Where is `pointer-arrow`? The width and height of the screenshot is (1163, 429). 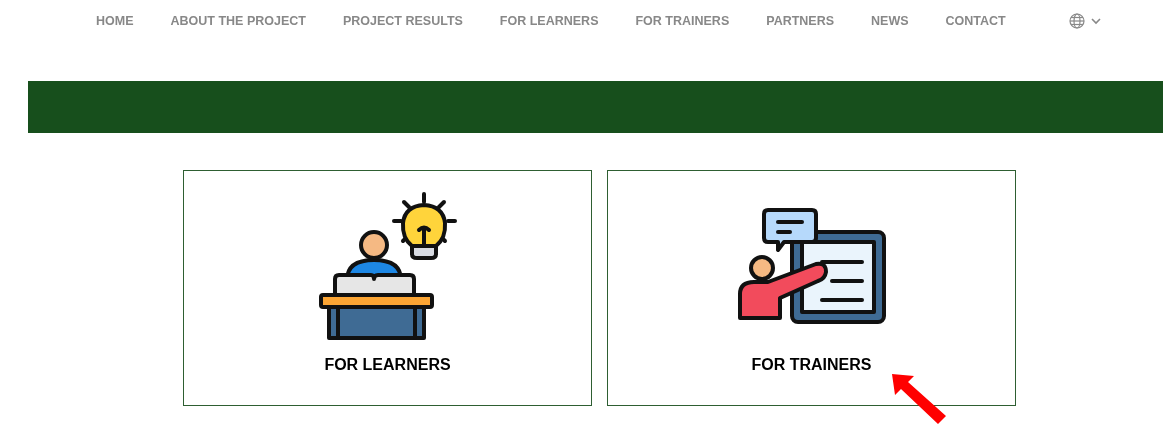
pointer-arrow is located at coordinates (919, 399).